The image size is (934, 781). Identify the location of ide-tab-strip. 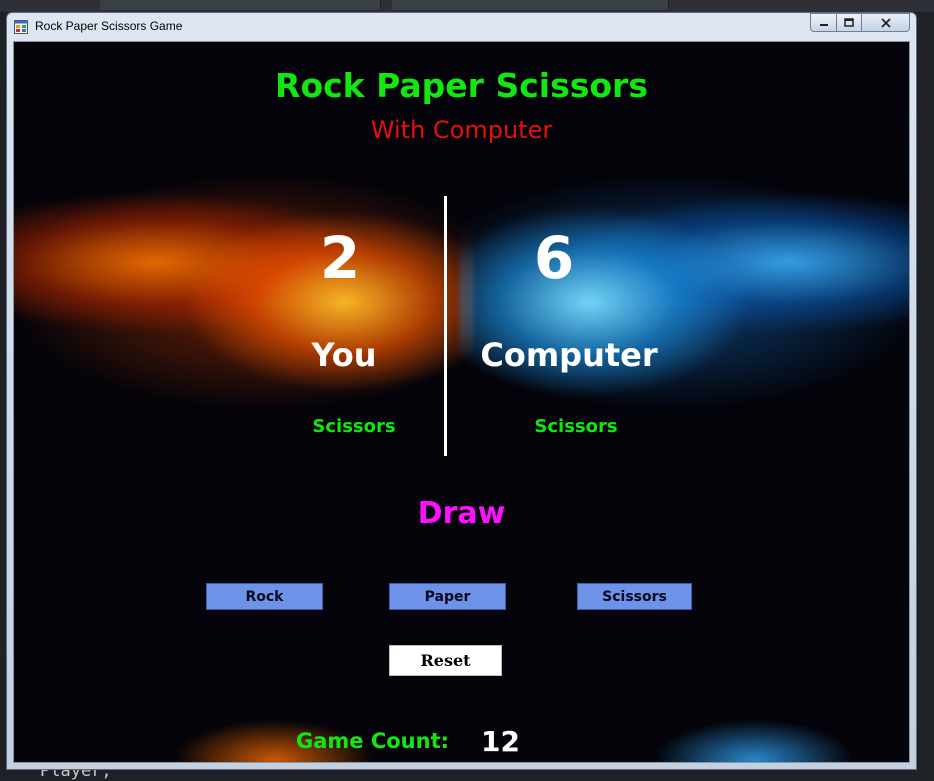
(467, 6).